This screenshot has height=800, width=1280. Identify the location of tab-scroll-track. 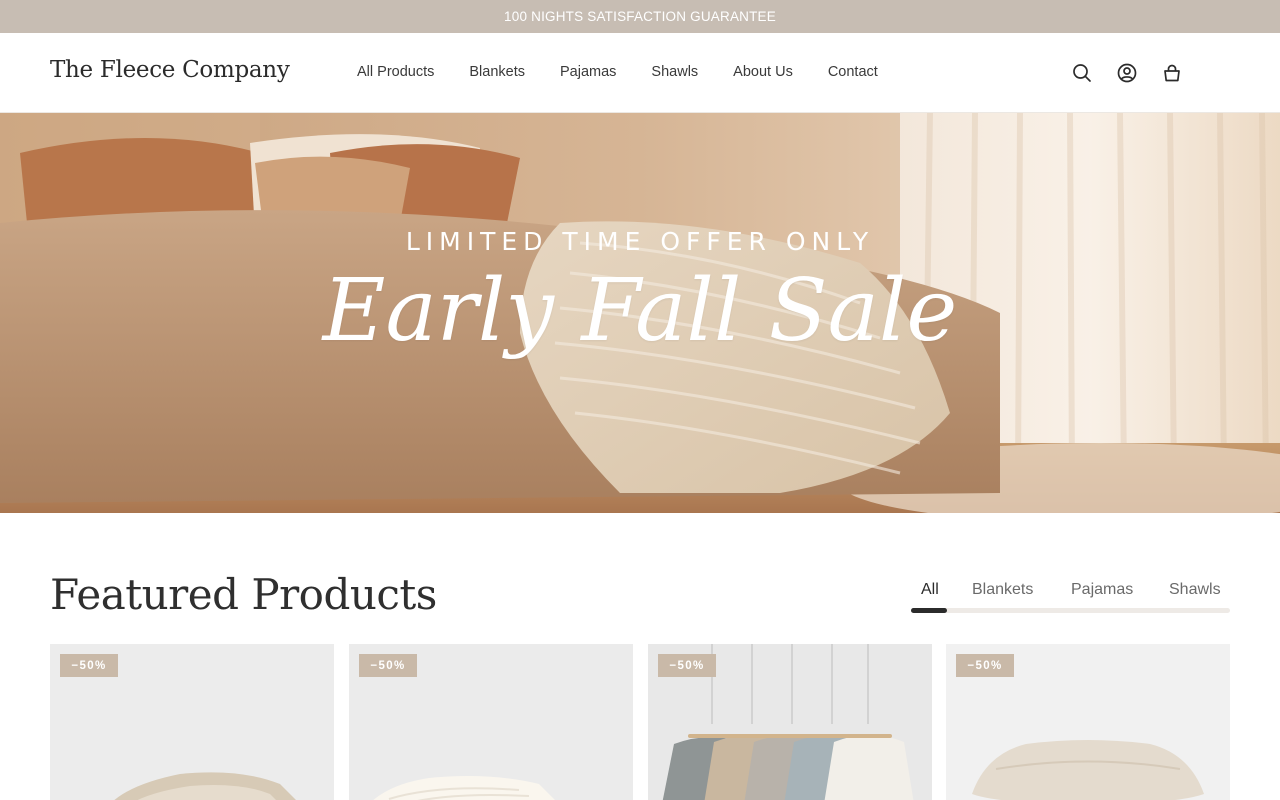
(1070, 610).